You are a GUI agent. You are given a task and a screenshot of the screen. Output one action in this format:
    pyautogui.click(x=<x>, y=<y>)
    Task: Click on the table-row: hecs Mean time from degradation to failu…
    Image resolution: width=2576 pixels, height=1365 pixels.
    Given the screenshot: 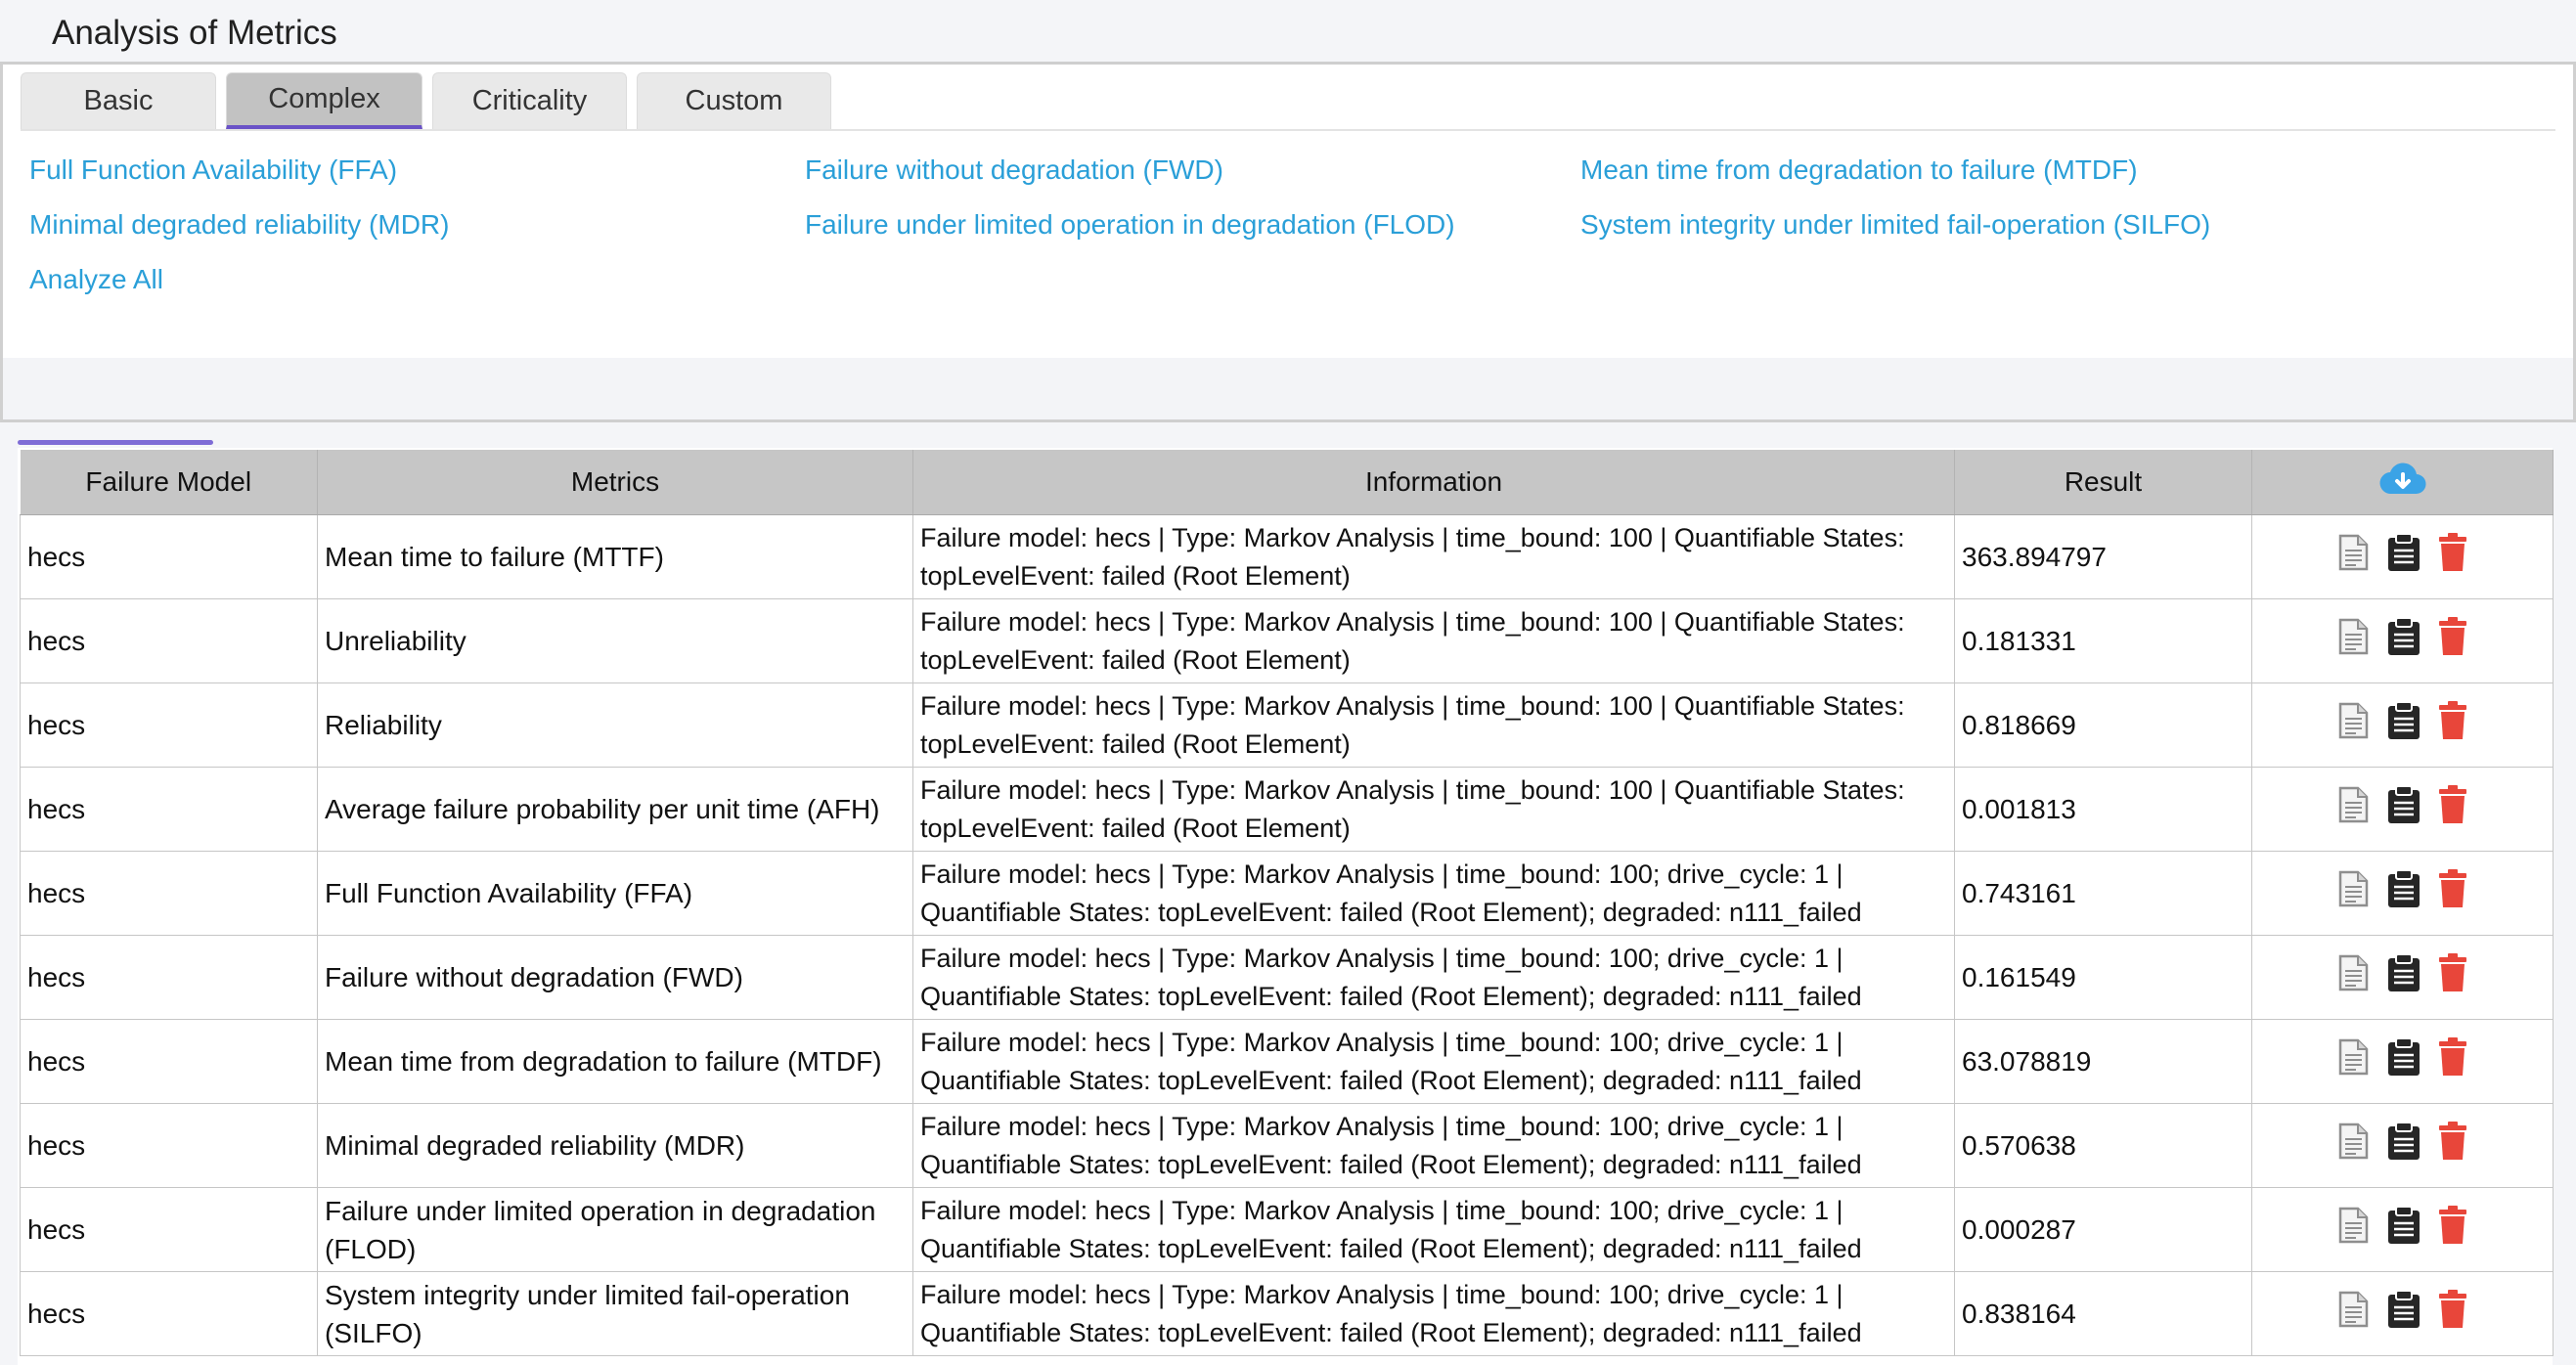 What is the action you would take?
    pyautogui.click(x=1287, y=1061)
    